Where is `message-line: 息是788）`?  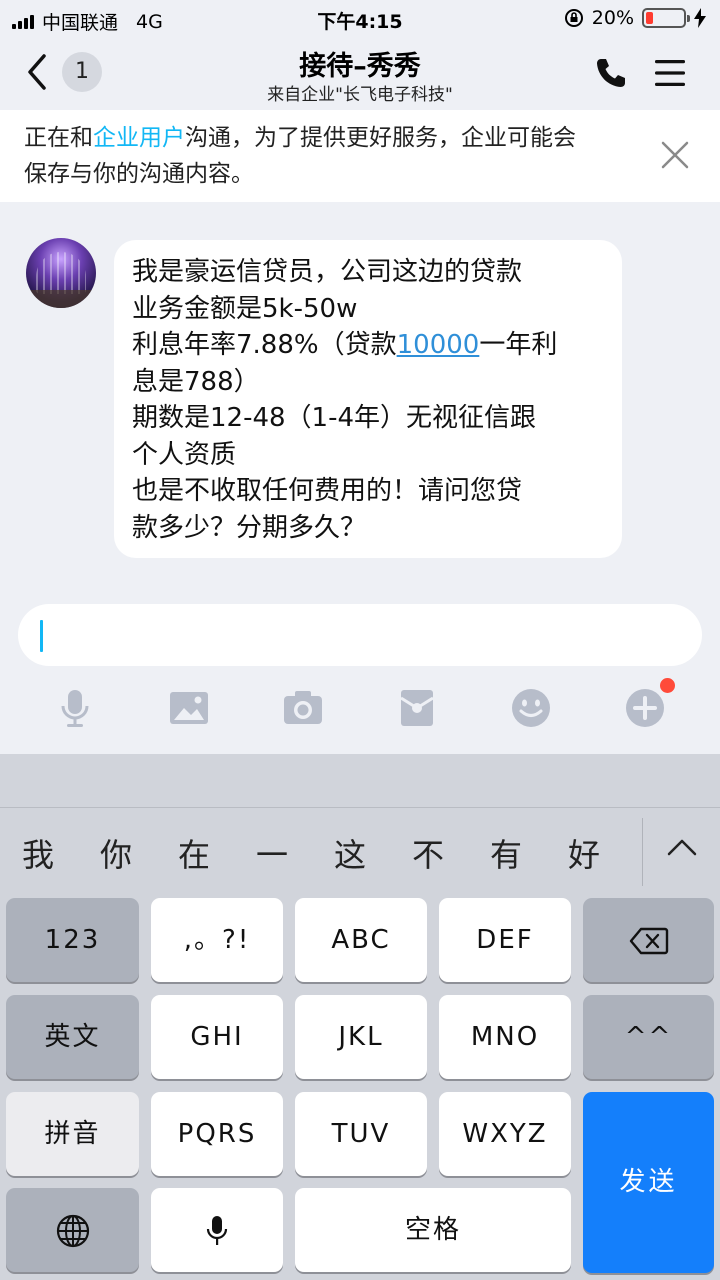
message-line: 息是788） is located at coordinates (196, 381).